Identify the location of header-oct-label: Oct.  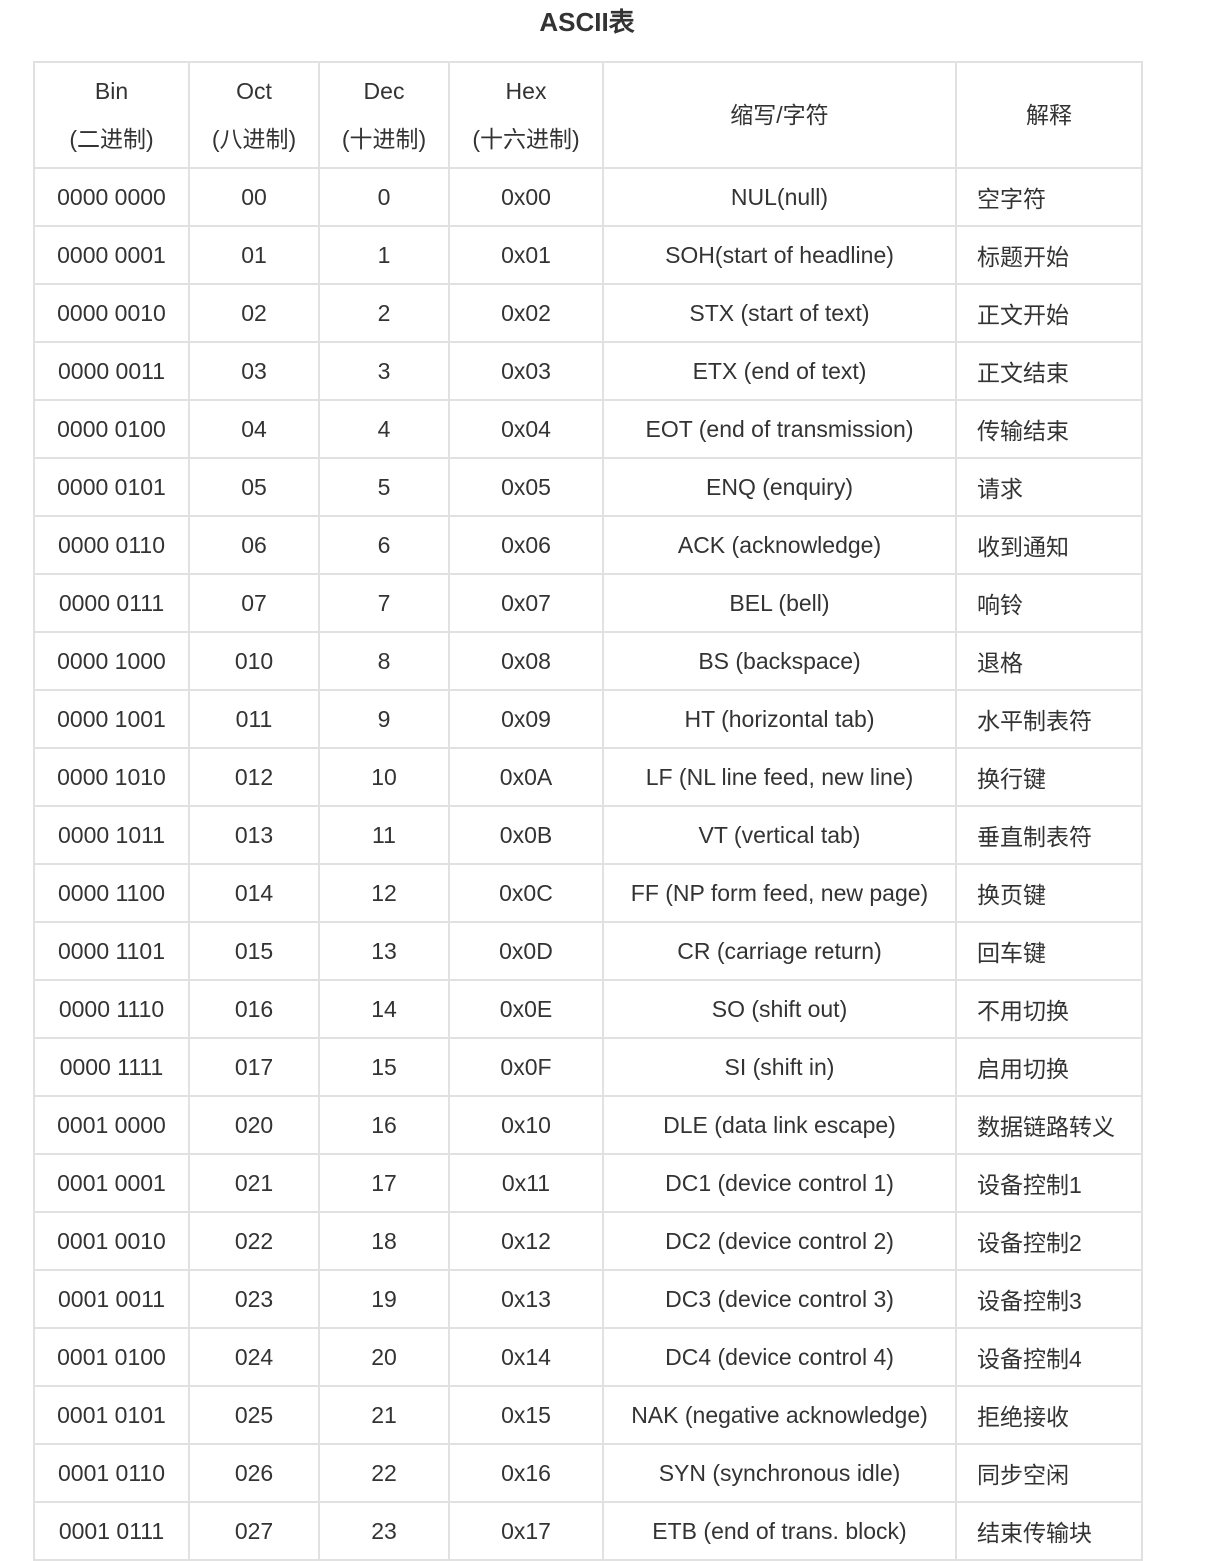
(254, 91).